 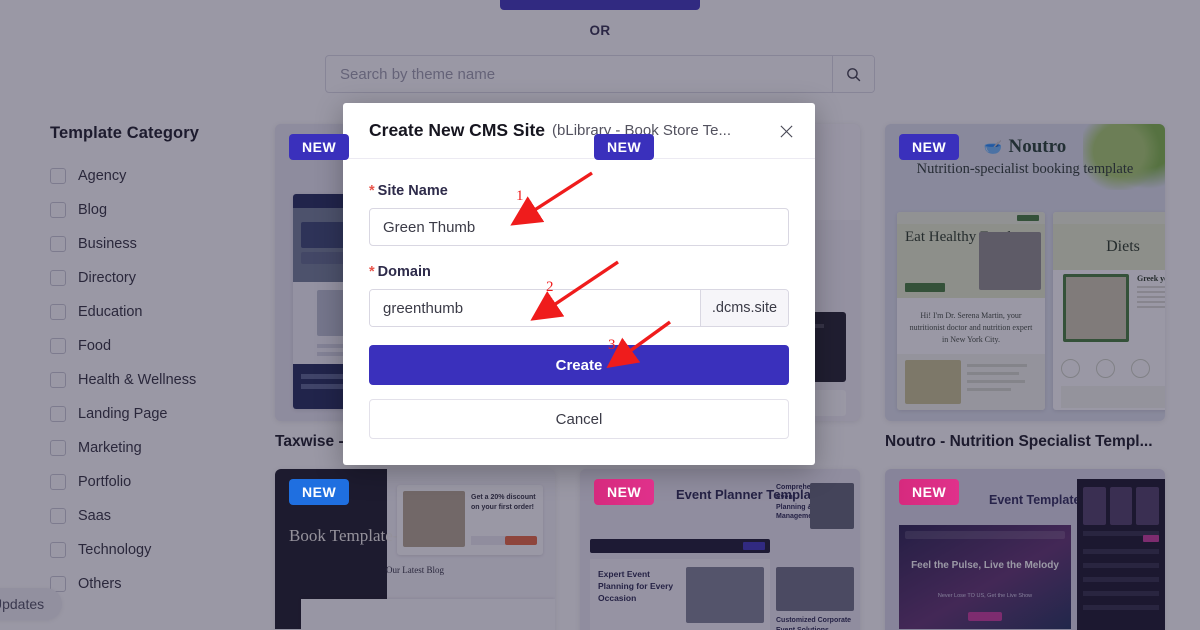 What do you see at coordinates (457, 130) in the screenshot?
I see `dialog-title: Create New CMS Site` at bounding box center [457, 130].